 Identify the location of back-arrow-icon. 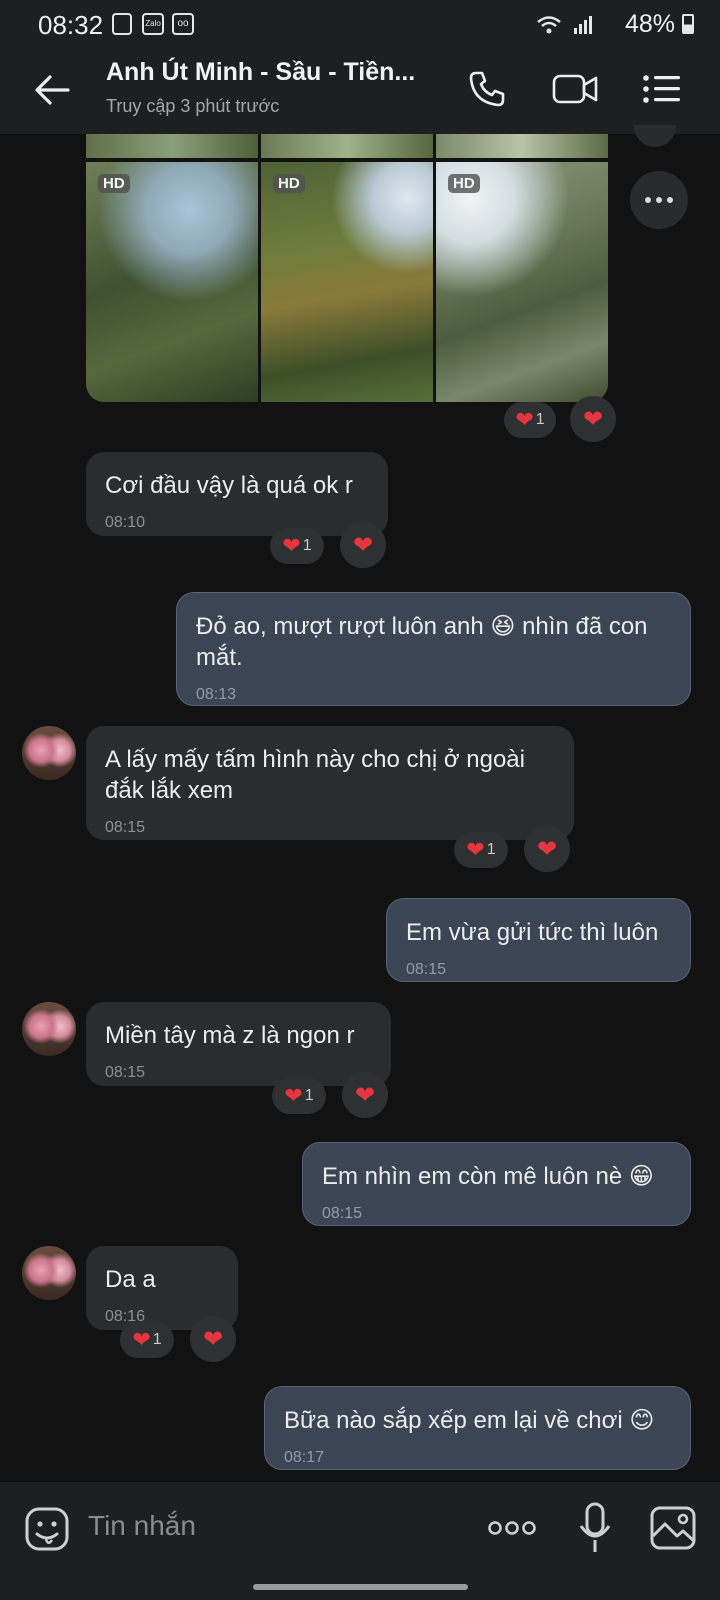
(52, 90).